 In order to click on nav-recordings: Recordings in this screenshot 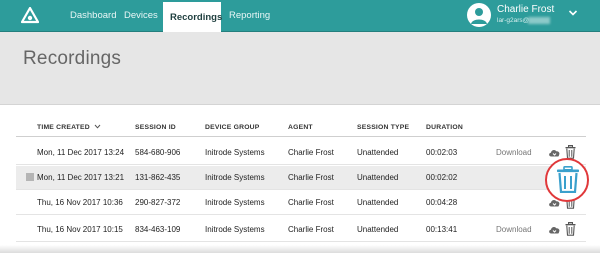, I will do `click(192, 17)`.